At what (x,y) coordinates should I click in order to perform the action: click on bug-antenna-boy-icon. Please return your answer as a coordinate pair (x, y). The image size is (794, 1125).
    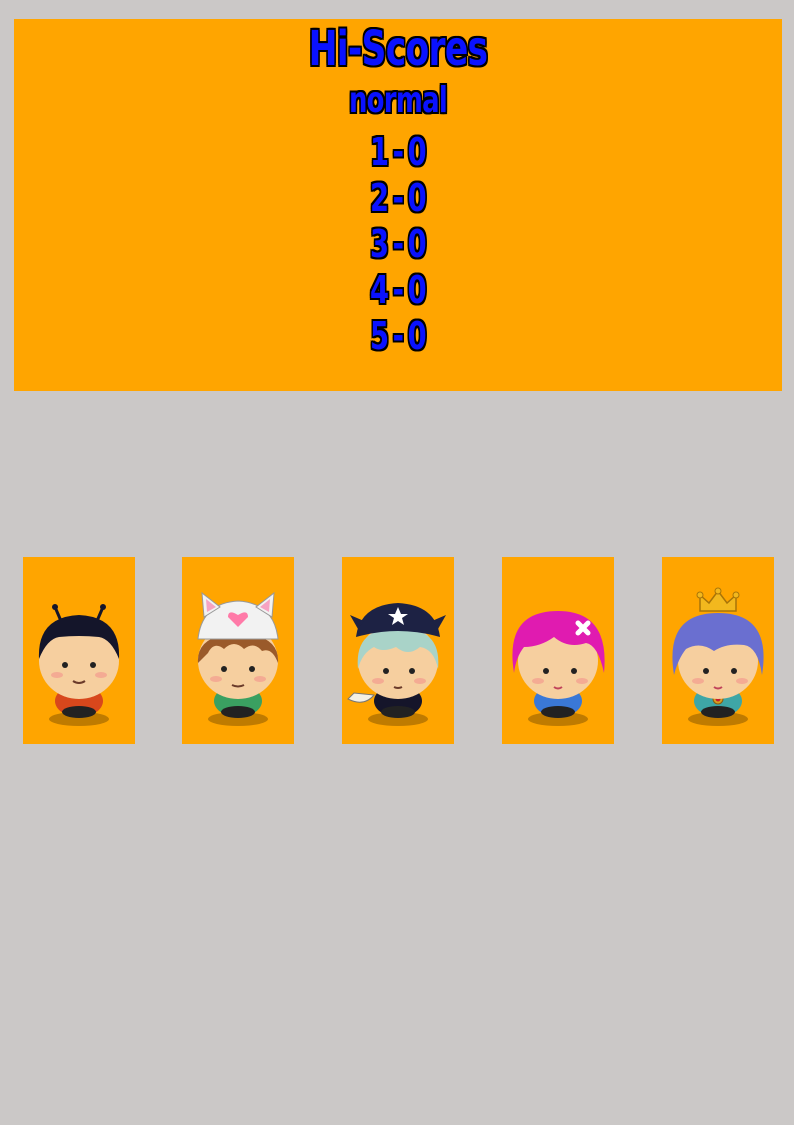
    Looking at the image, I should click on (79, 665).